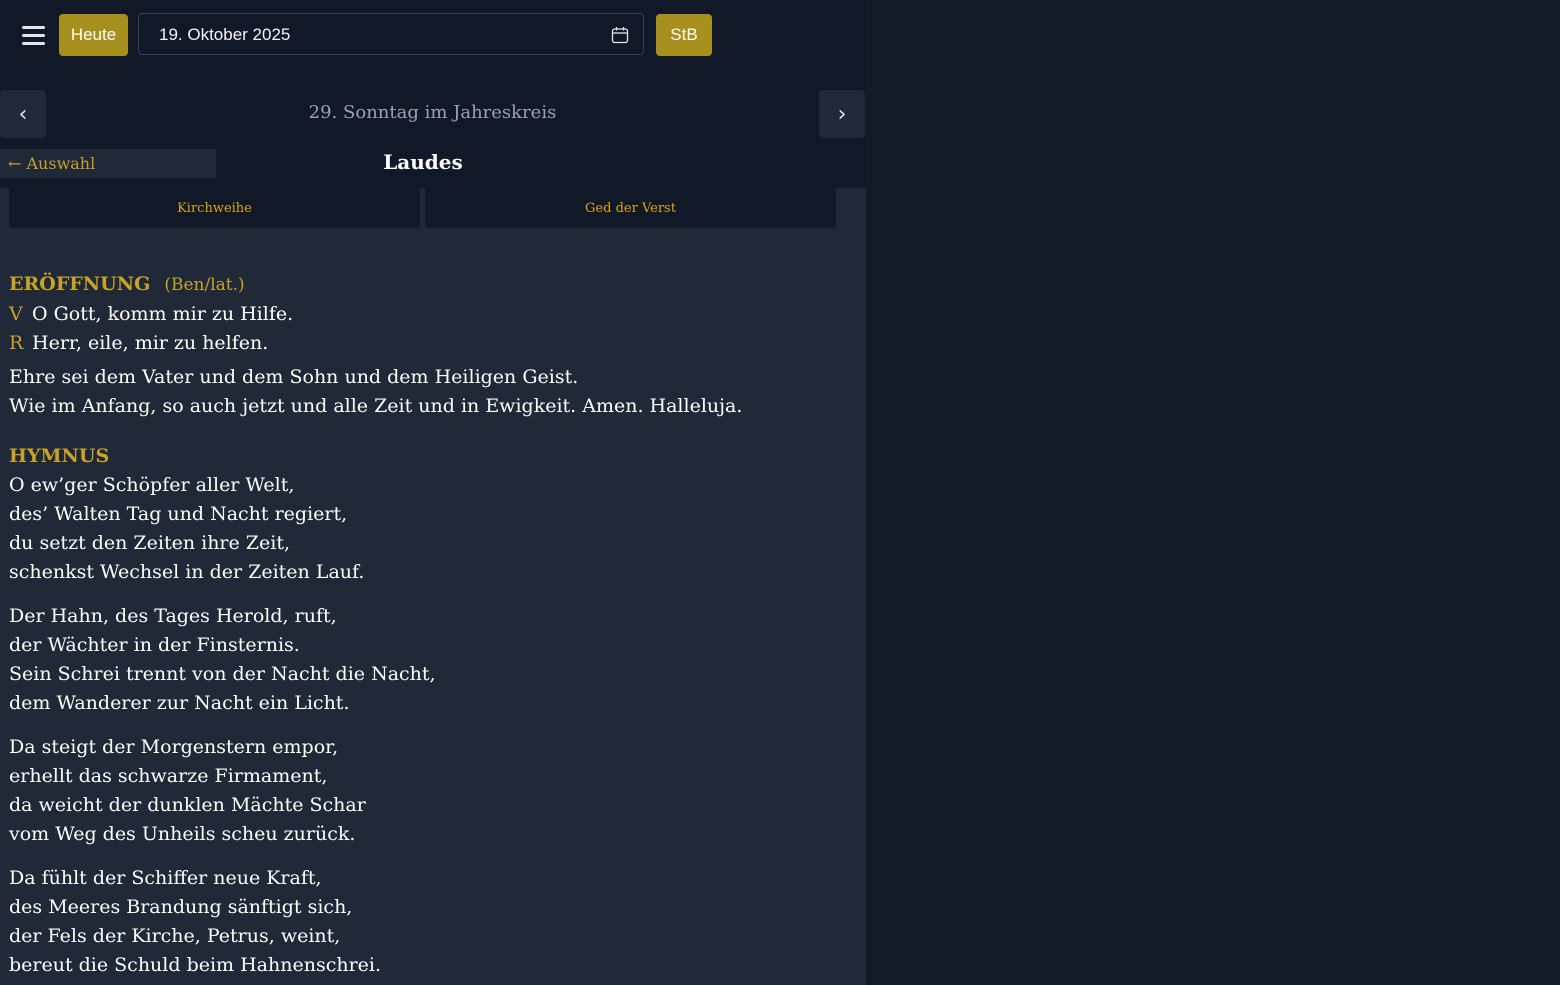 This screenshot has height=985, width=1560. What do you see at coordinates (630, 208) in the screenshot?
I see `tab-ged-der-verst: Ged der Verst` at bounding box center [630, 208].